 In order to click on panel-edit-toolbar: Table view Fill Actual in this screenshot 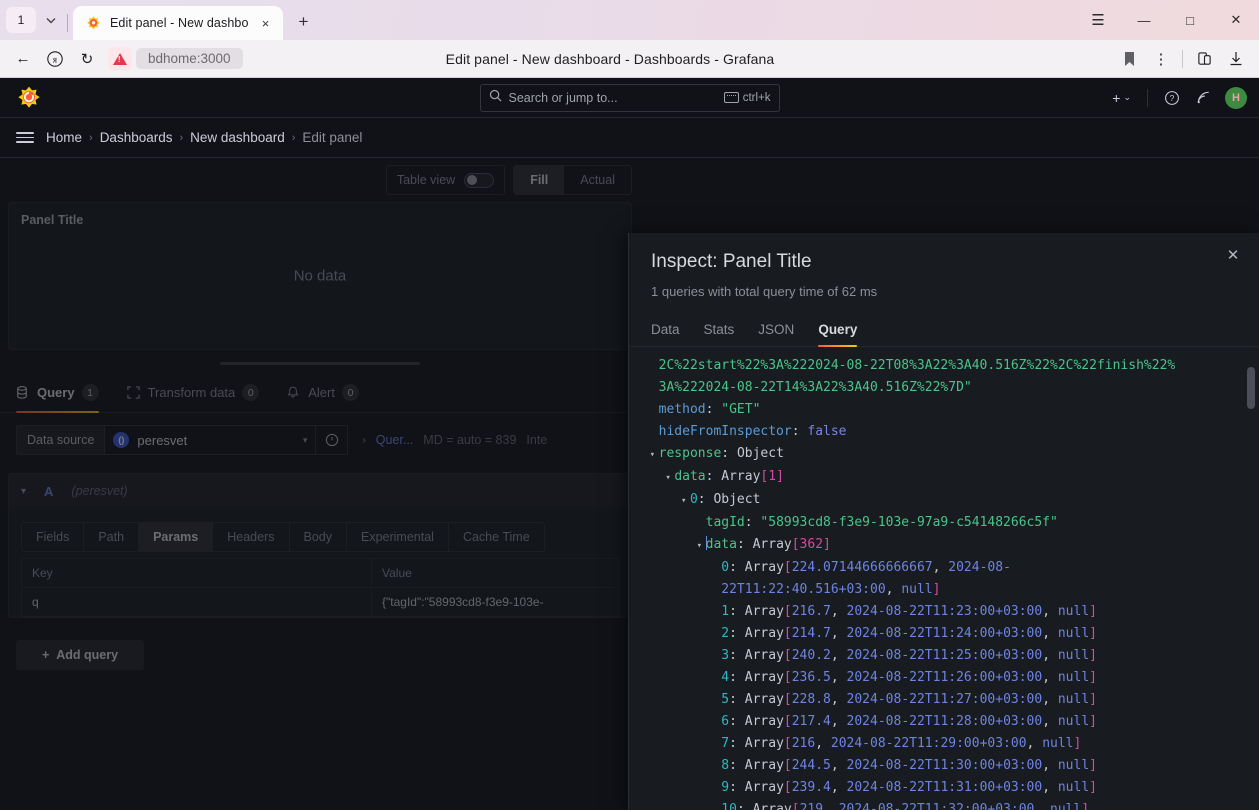, I will do `click(320, 180)`.